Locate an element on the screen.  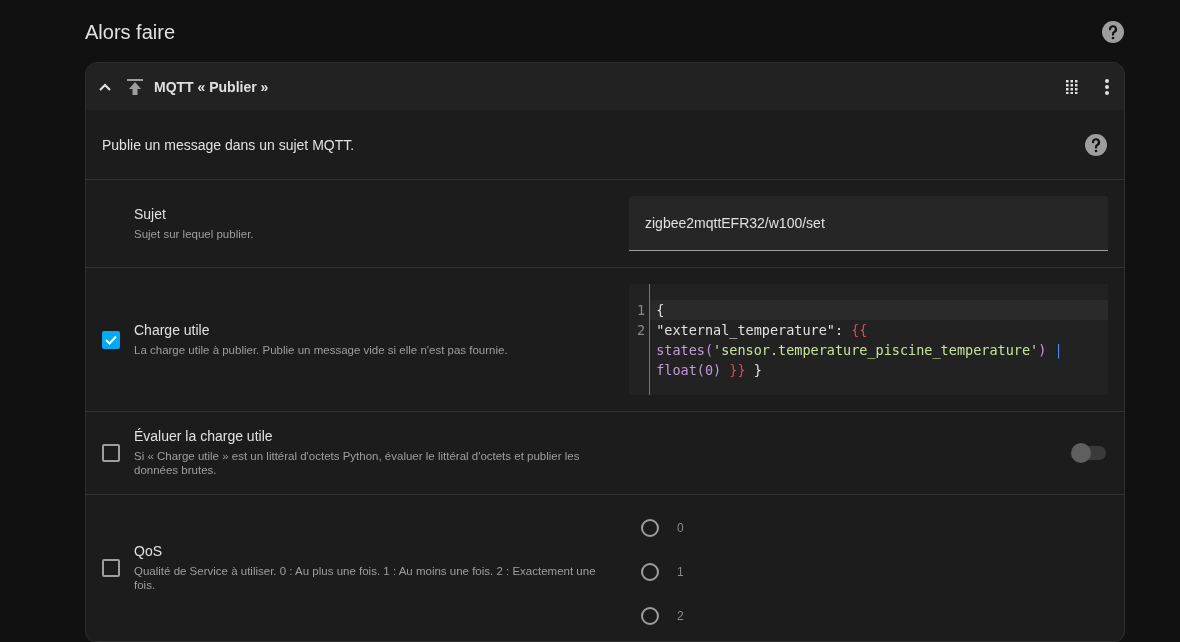
line-number: 2 is located at coordinates (641, 330).